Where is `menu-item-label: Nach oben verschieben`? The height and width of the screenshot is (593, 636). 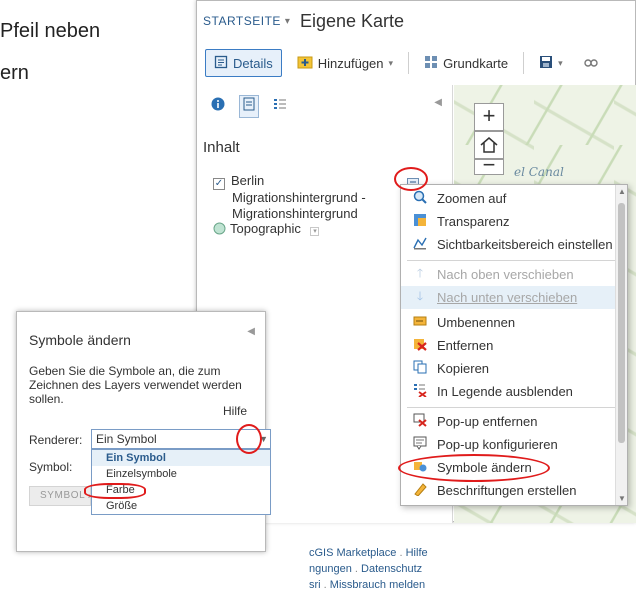 menu-item-label: Nach oben verschieben is located at coordinates (505, 274).